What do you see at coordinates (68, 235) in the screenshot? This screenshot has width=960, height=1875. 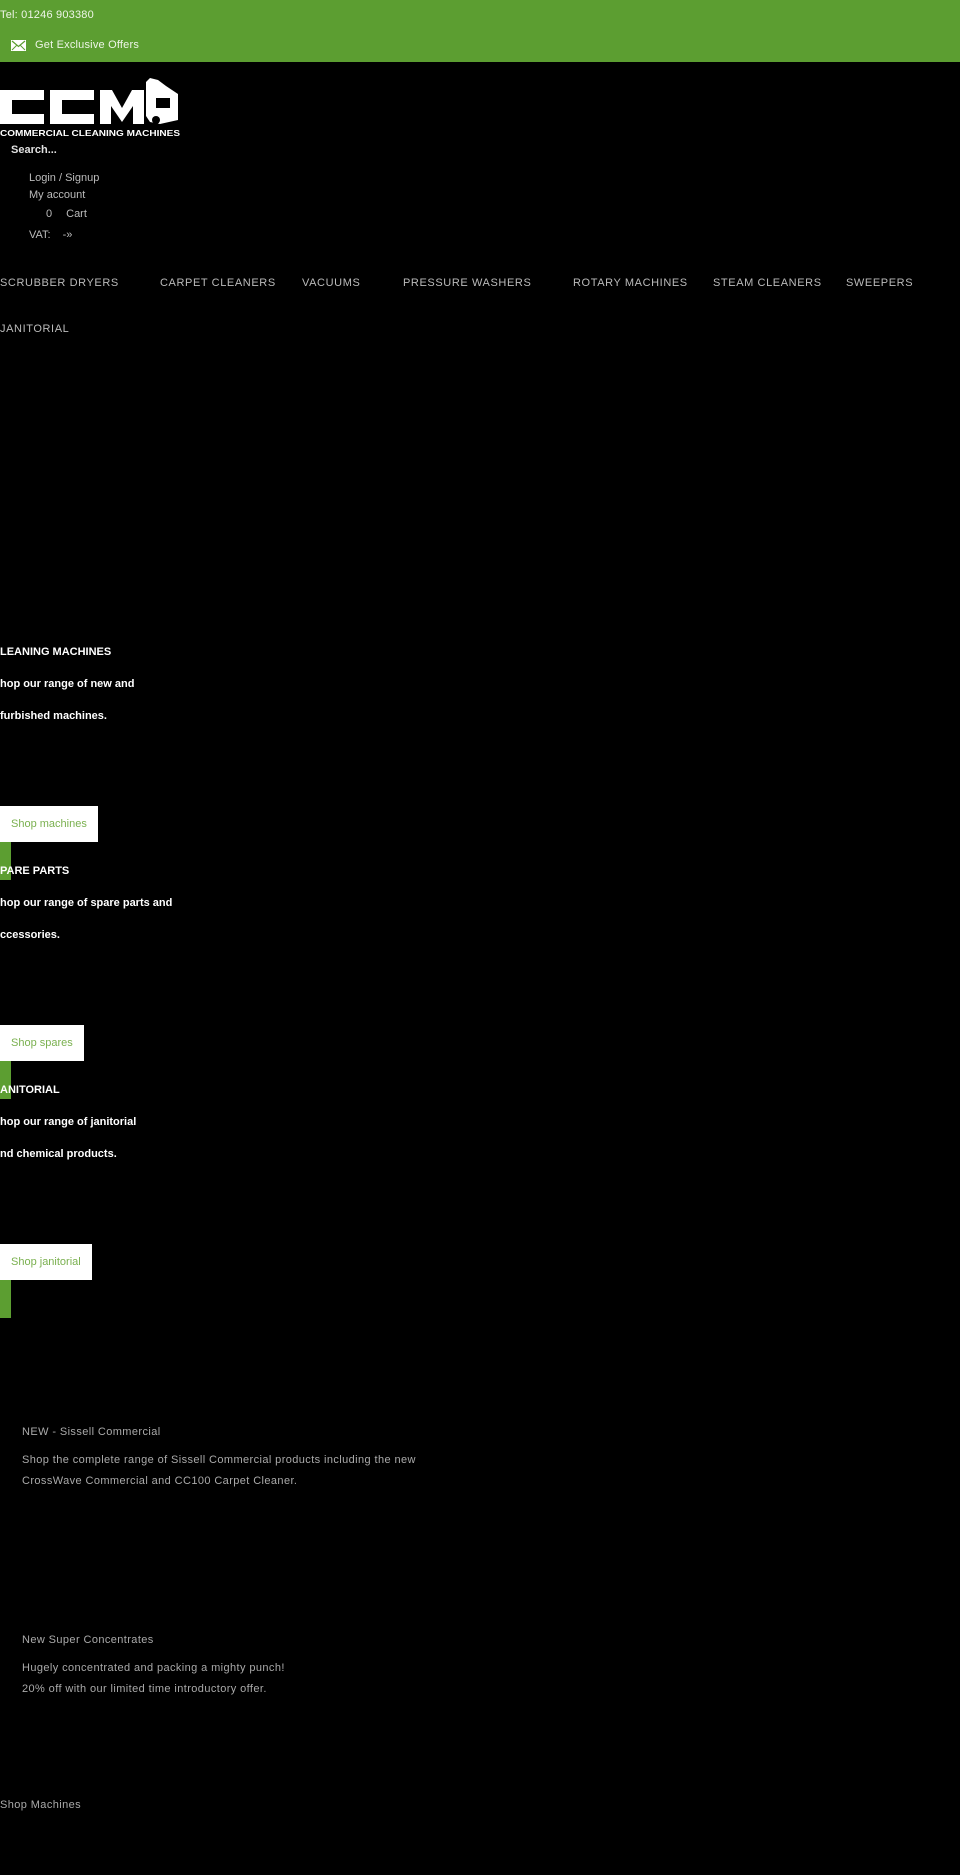 I see `vat-toggle-icon: -»` at bounding box center [68, 235].